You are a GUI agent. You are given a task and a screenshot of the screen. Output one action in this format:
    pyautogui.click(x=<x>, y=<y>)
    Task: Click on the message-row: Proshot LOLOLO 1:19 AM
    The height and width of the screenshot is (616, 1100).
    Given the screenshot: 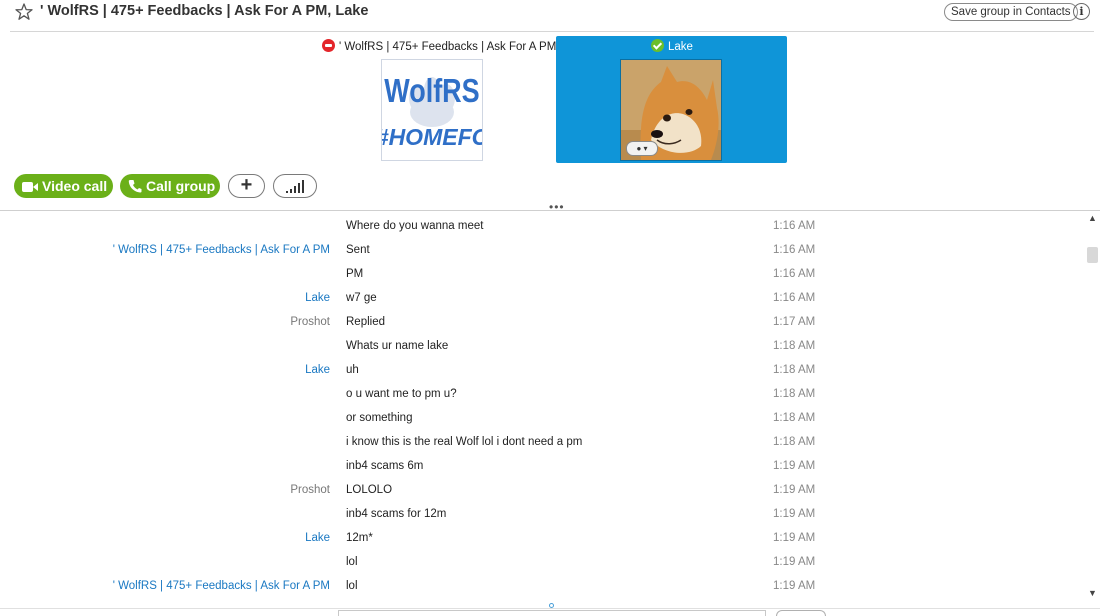 What is the action you would take?
    pyautogui.click(x=542, y=490)
    